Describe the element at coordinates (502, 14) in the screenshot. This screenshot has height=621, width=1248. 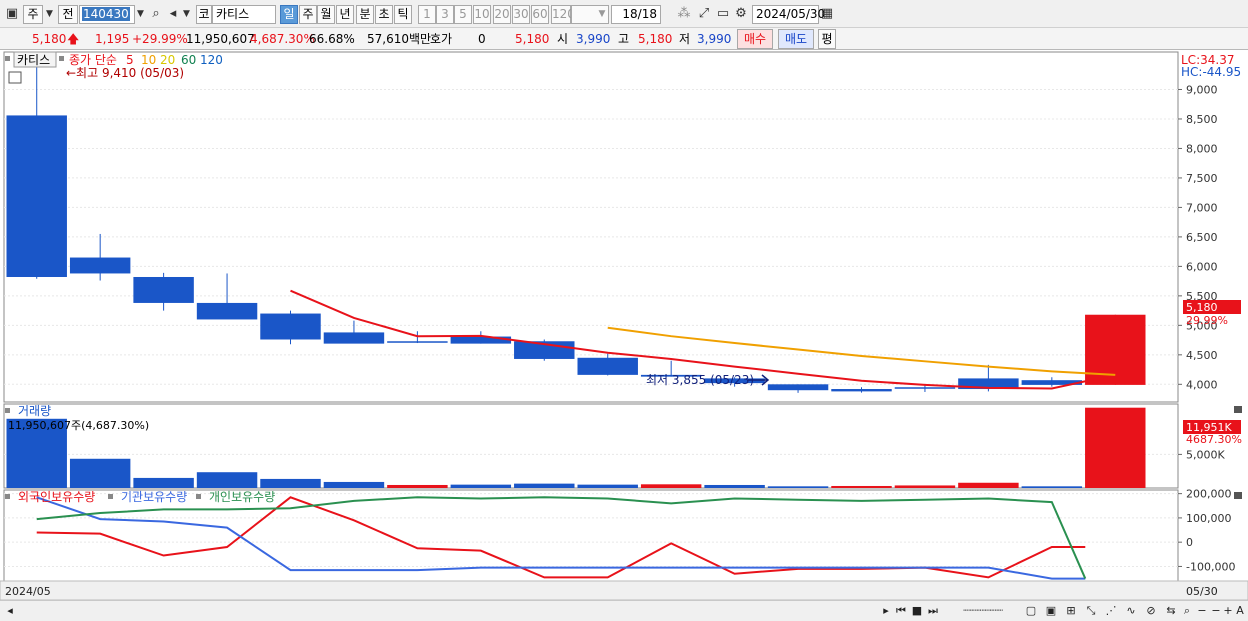
I see `interval-20: 20` at that location.